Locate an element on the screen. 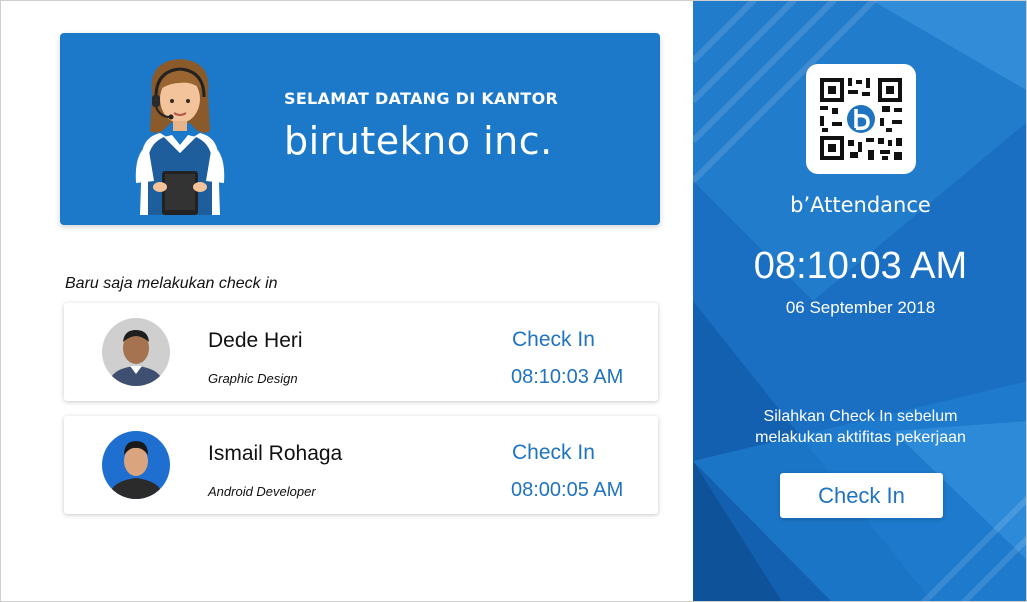 Image resolution: width=1027 pixels, height=602 pixels. welcome-subtitle: SELAMAT DATANG DI KANTOR is located at coordinates (421, 98).